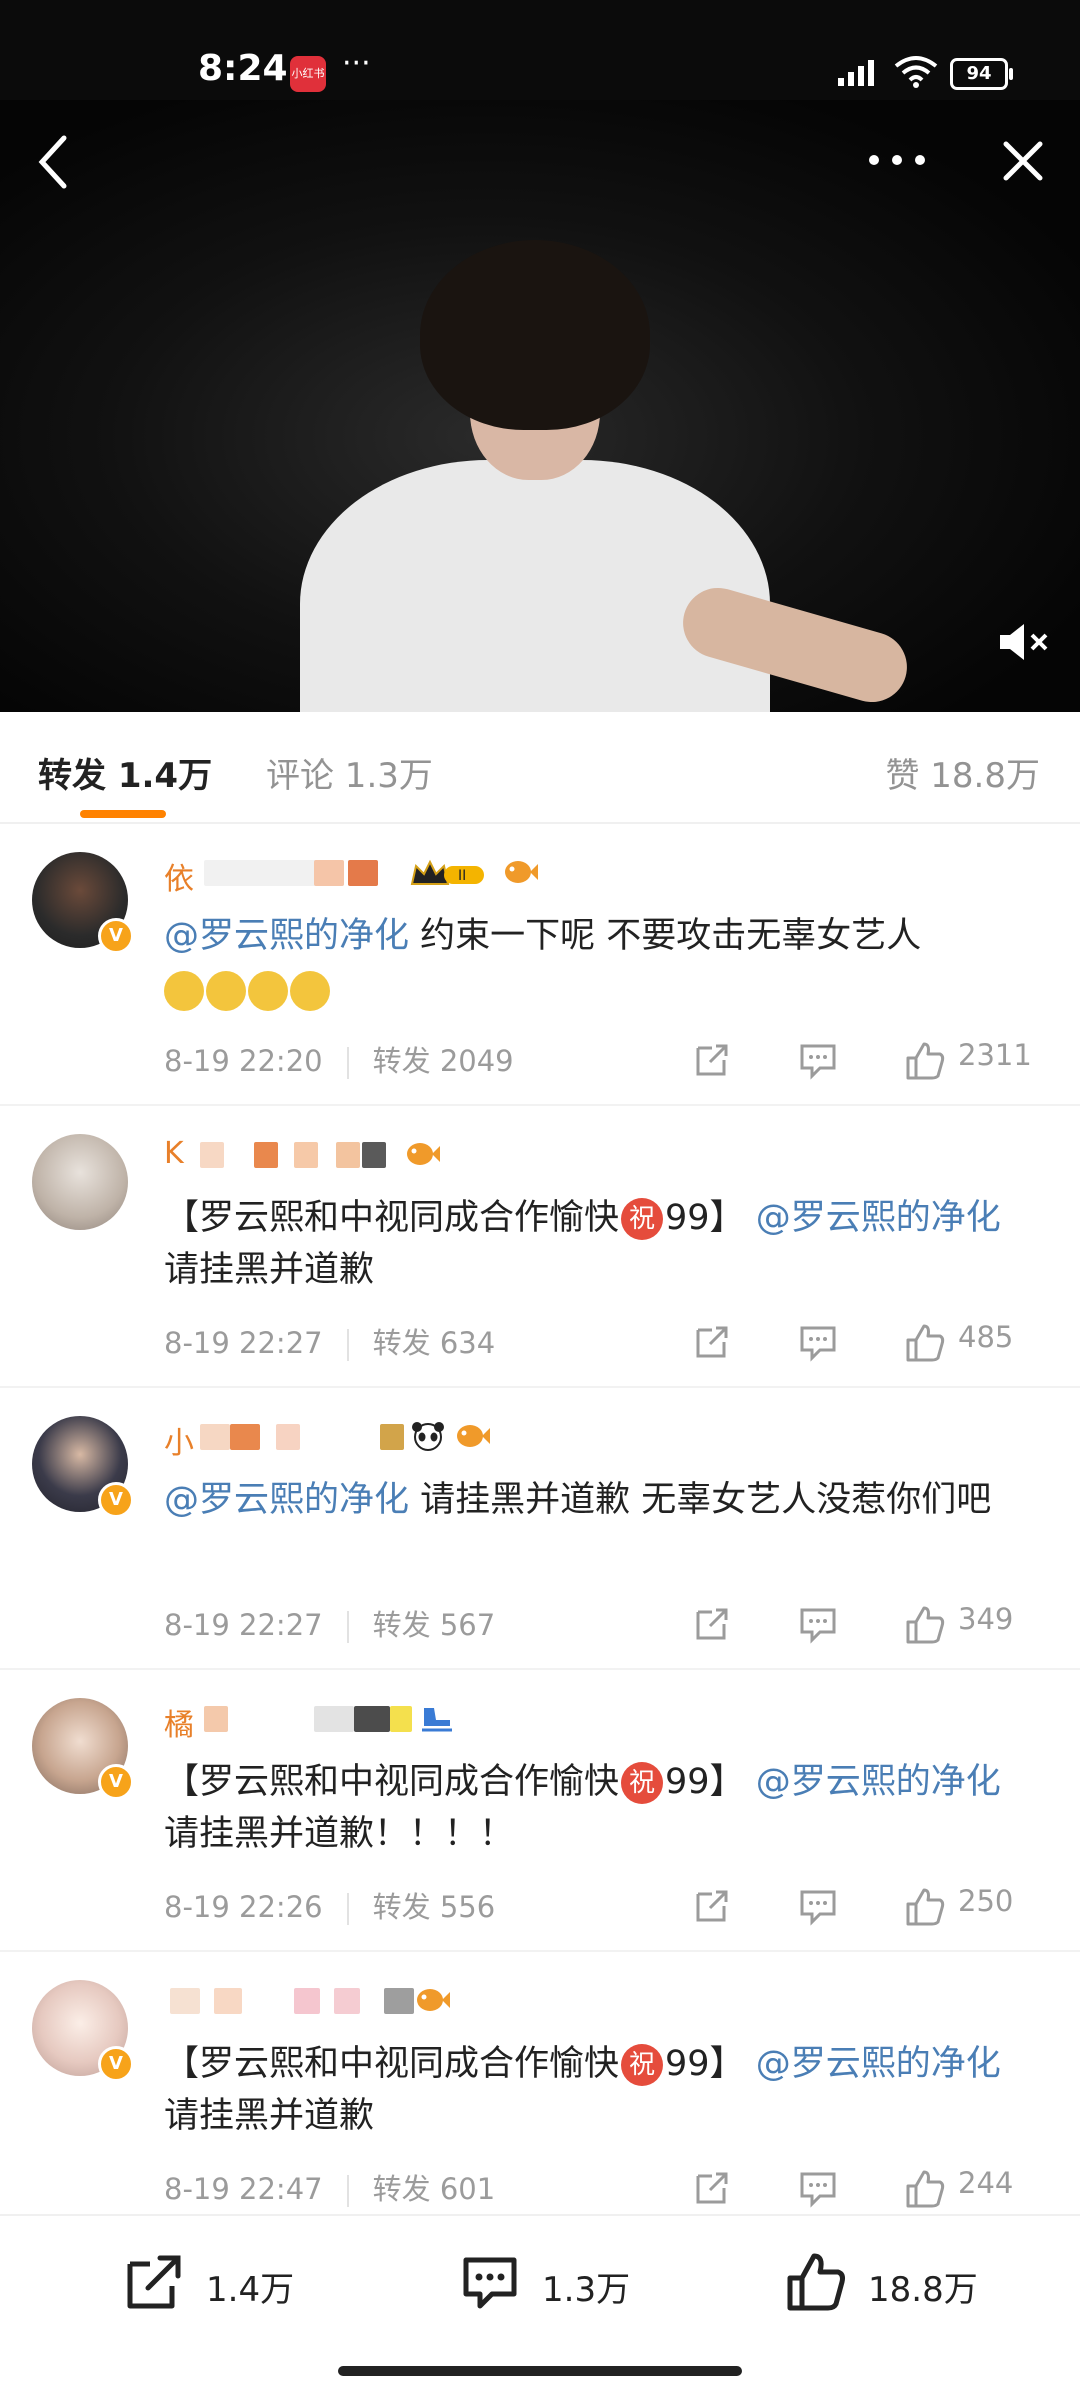 This screenshot has width=1080, height=2400. I want to click on back-icon, so click(52, 162).